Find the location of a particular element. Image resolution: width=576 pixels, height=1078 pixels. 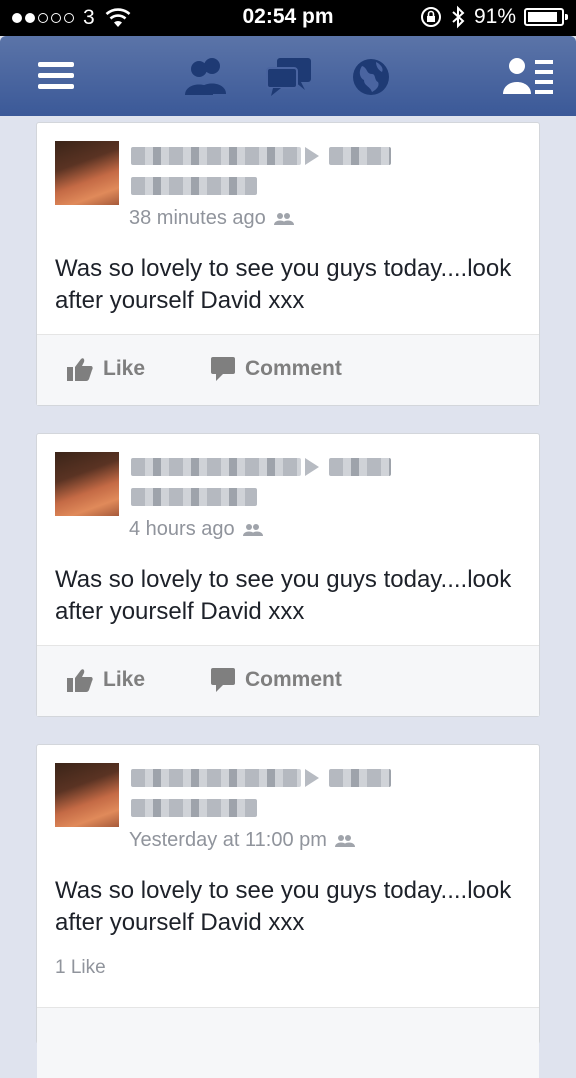

likes-count: 1 Like is located at coordinates (80, 968).